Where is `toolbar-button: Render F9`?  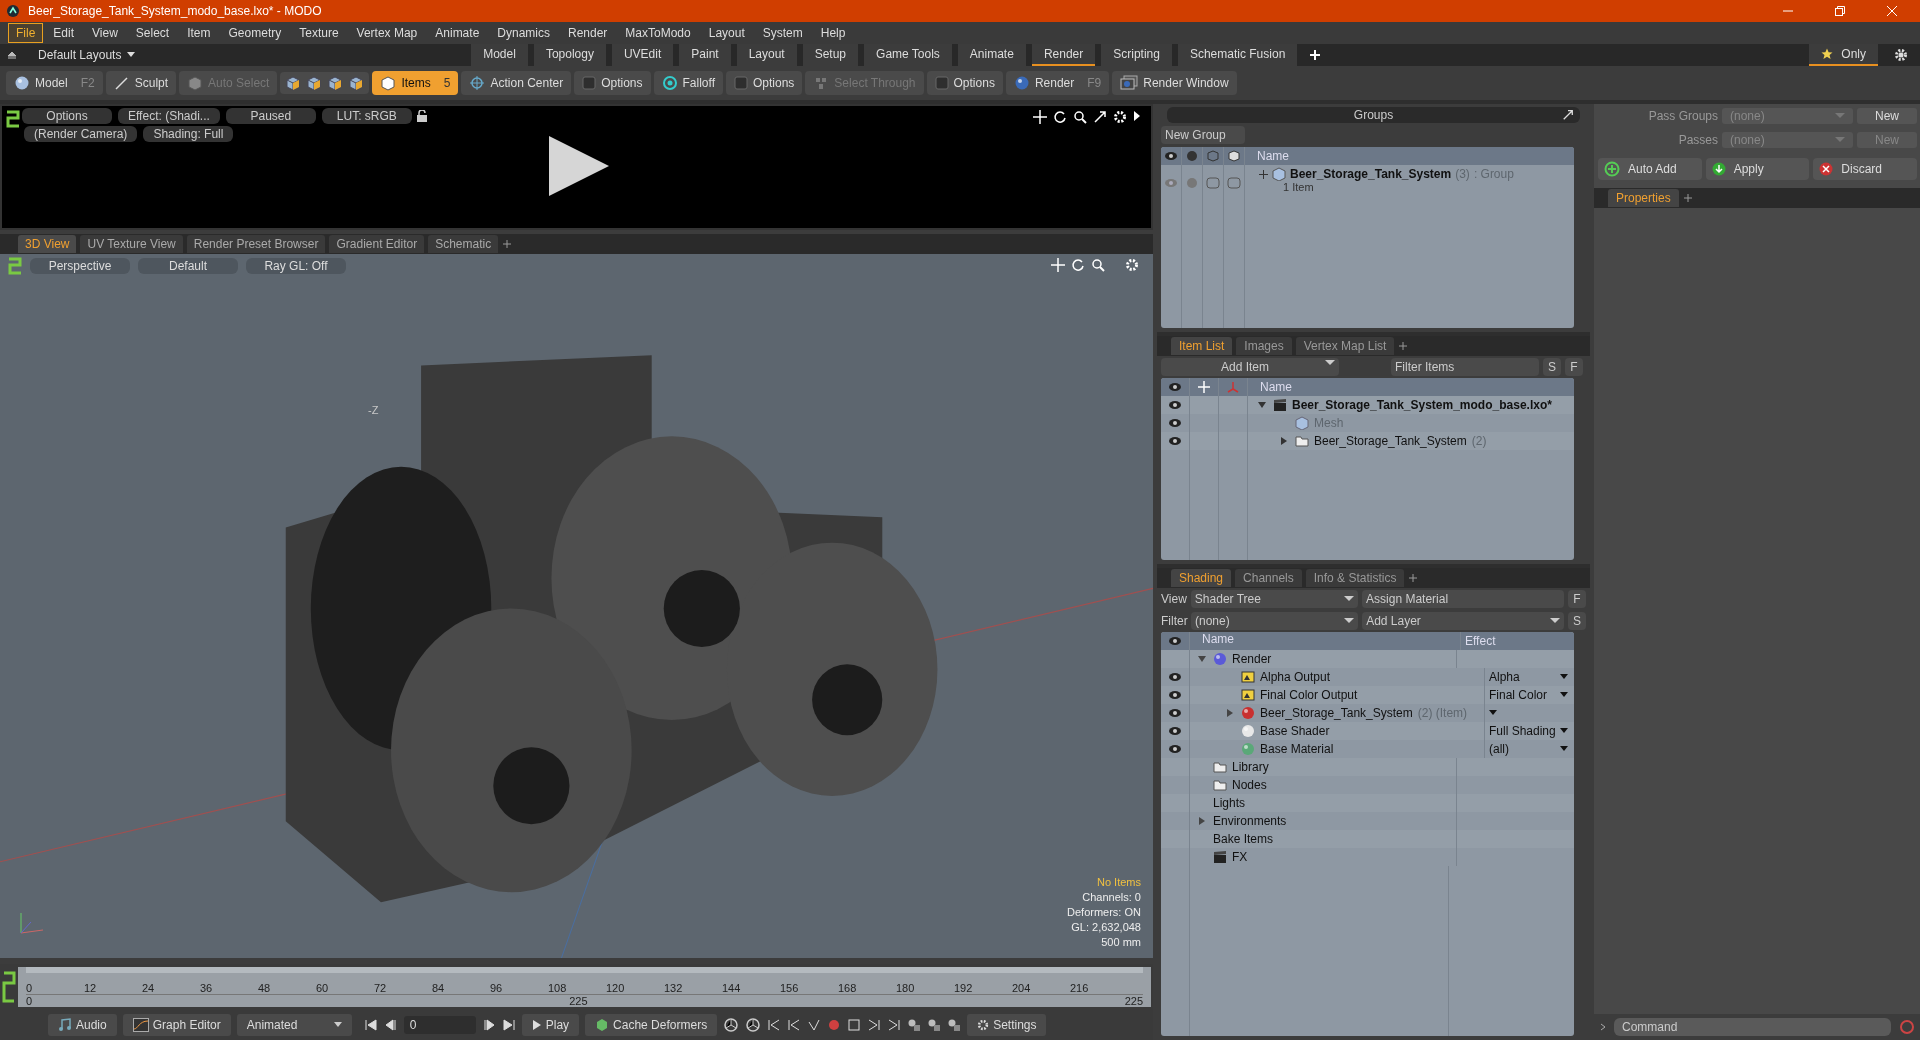 toolbar-button: Render F9 is located at coordinates (1057, 83).